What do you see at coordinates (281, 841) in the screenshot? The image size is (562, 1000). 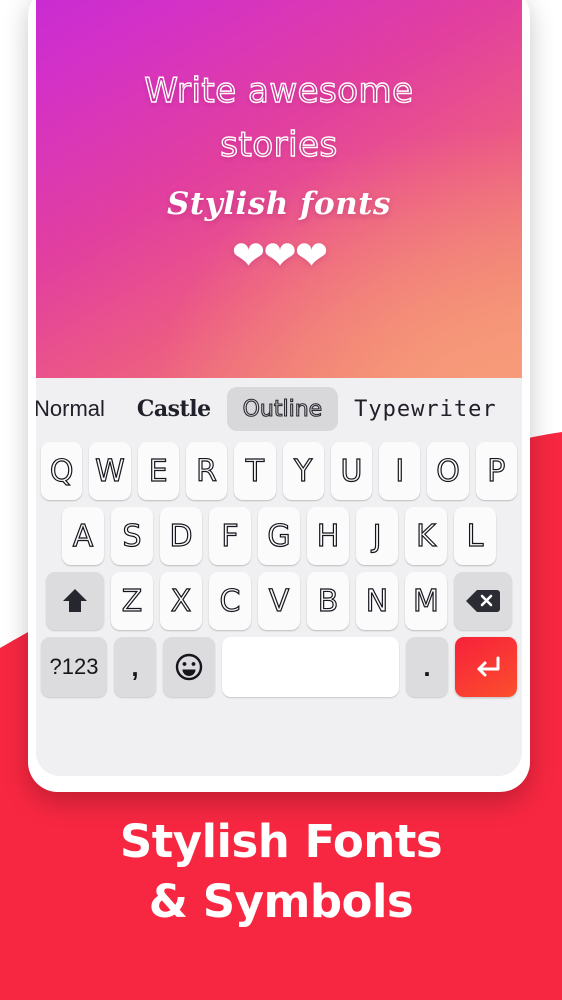 I see `caption-line-1: Stylish Fonts` at bounding box center [281, 841].